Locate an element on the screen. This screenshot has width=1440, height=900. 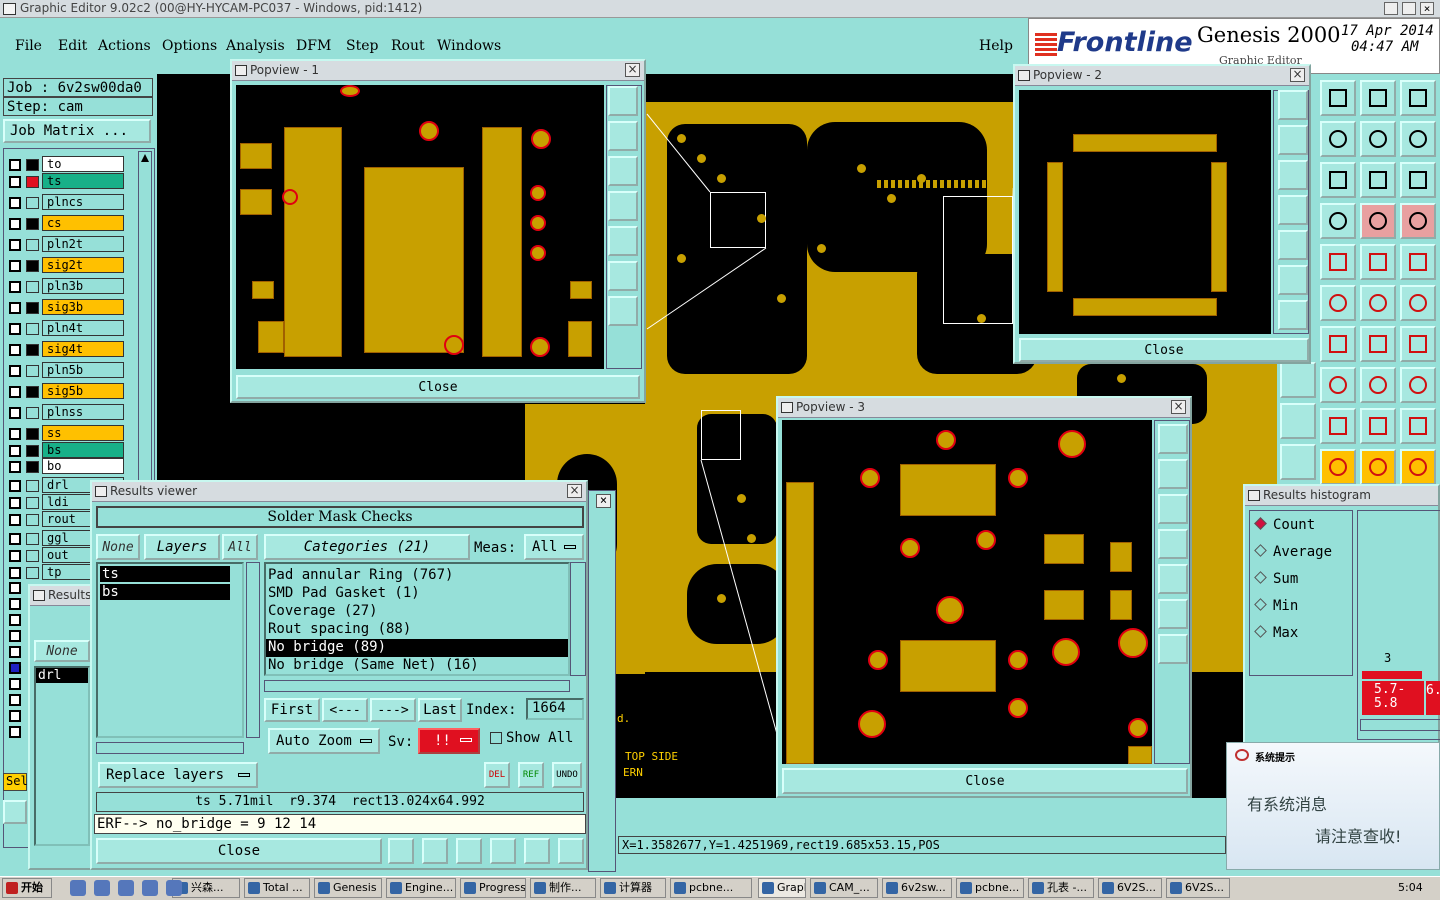
measure-icon is located at coordinates (1338, 262).